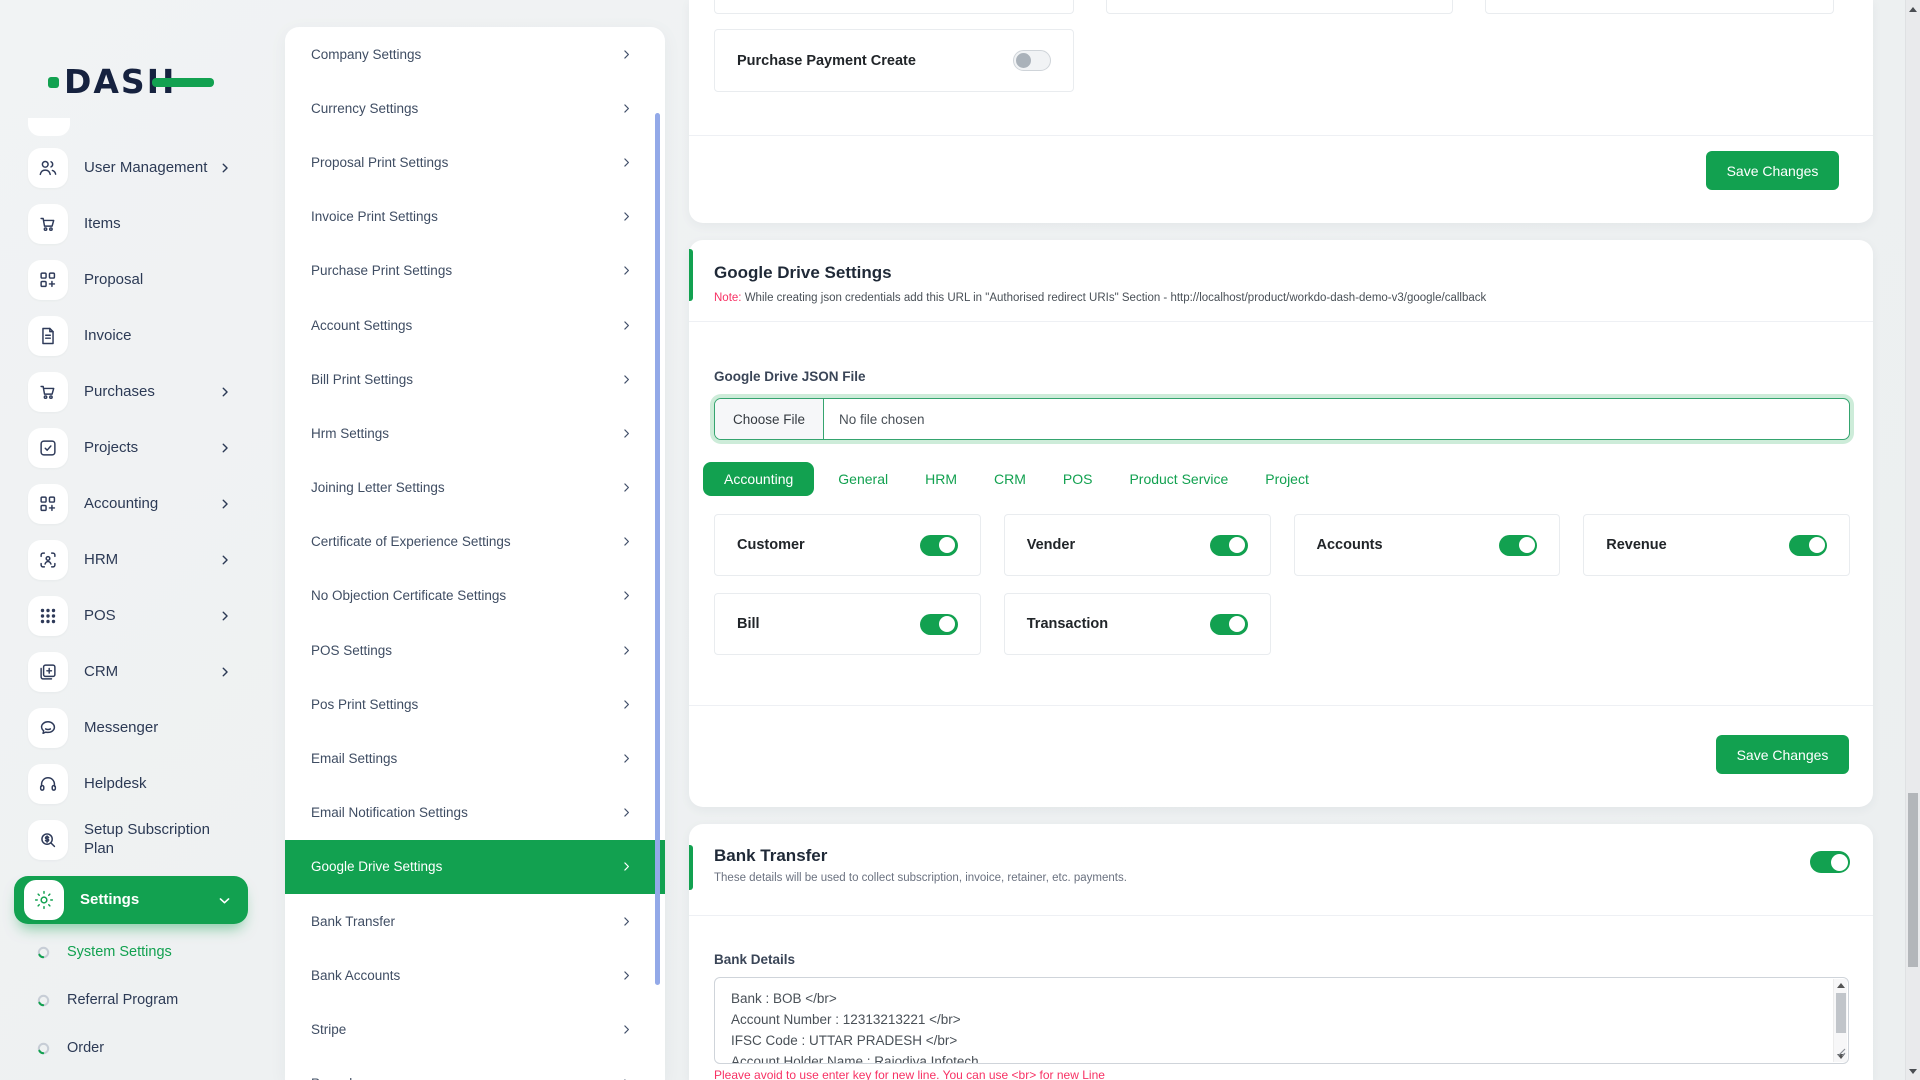 The width and height of the screenshot is (1920, 1080). I want to click on sidebar-item-helpdesk: Helpdesk, so click(131, 784).